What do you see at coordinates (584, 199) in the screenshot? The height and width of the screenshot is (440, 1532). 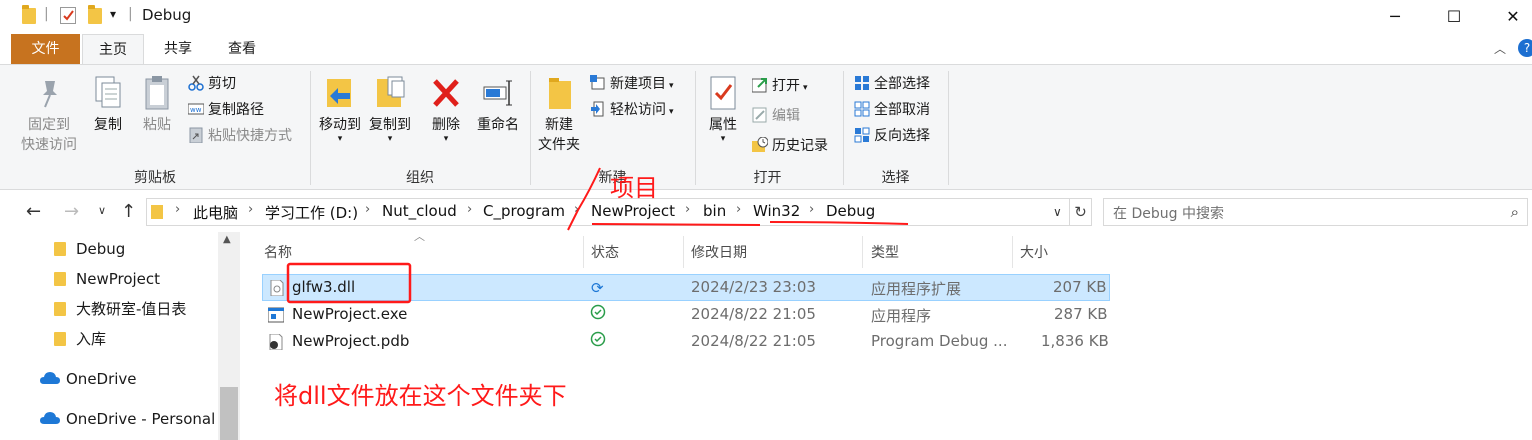 I see `annotation-slash` at bounding box center [584, 199].